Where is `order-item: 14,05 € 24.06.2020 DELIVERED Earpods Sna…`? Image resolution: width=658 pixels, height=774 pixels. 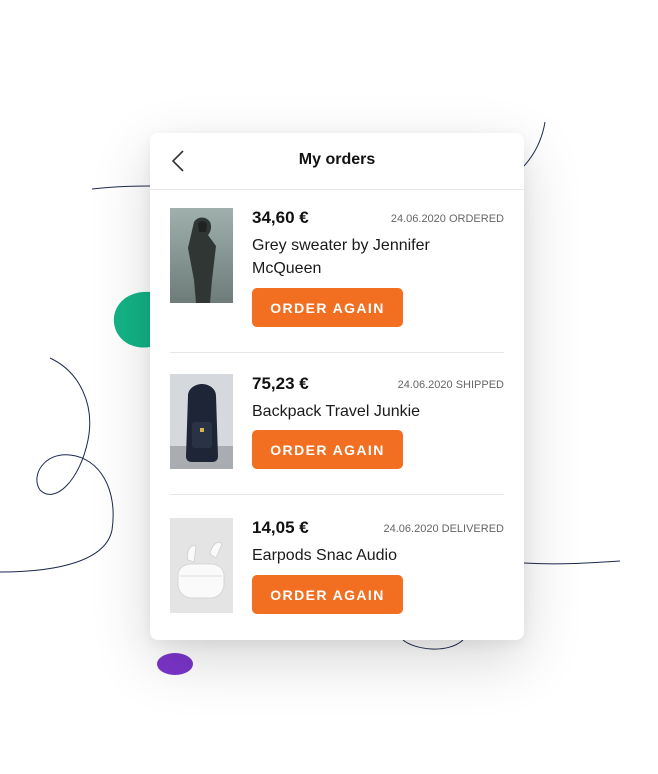
order-item: 14,05 € 24.06.2020 DELIVERED Earpods Sna… is located at coordinates (337, 568).